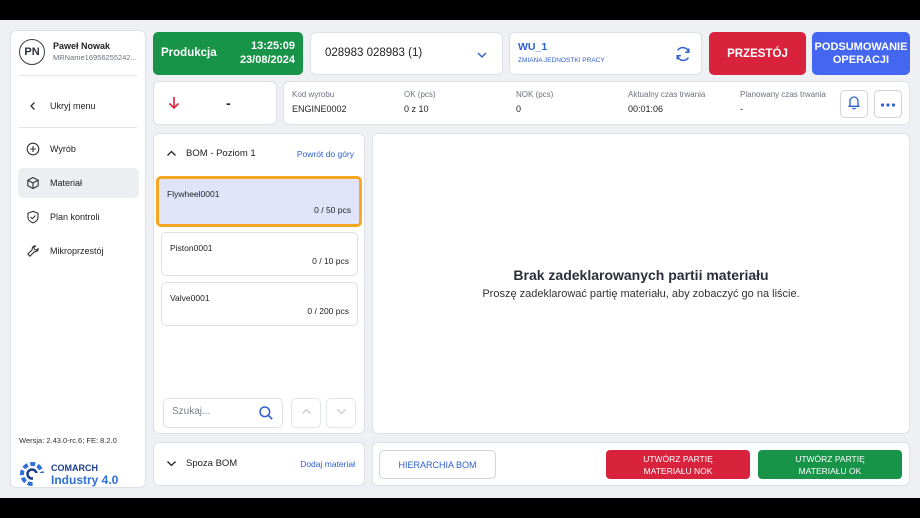 This screenshot has height=518, width=920. What do you see at coordinates (174, 105) in the screenshot?
I see `arrow-down-icon` at bounding box center [174, 105].